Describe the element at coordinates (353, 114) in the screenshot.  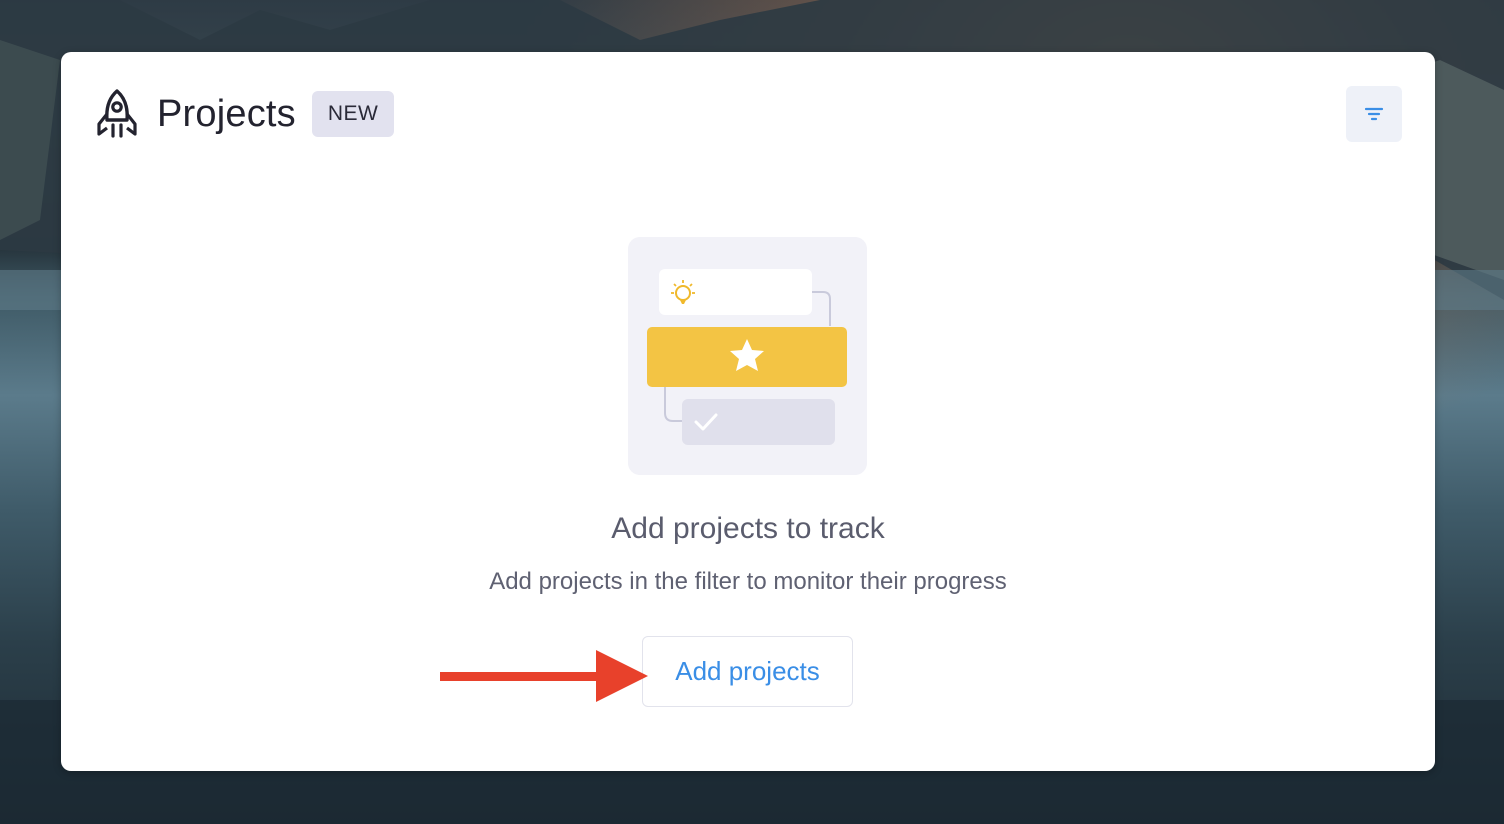
I see `new-badge: NEW` at that location.